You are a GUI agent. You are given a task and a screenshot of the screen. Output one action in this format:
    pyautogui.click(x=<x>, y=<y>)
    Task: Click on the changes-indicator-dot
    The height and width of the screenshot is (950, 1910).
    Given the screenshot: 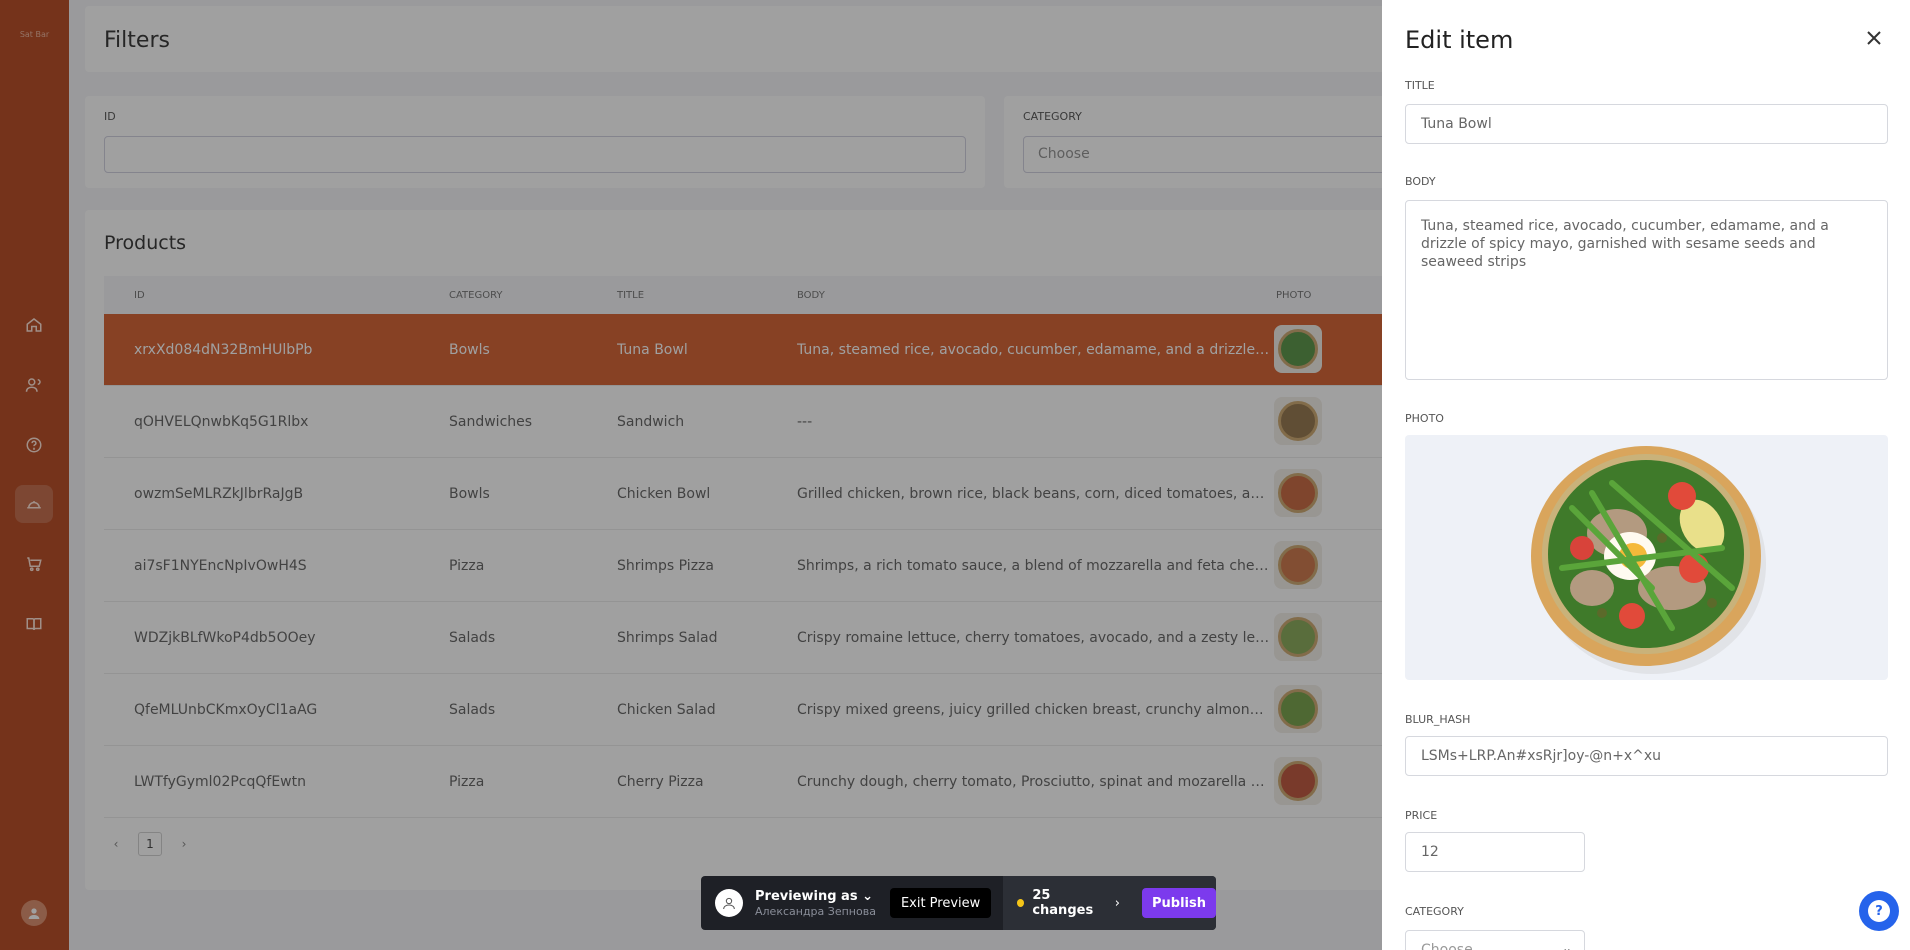 What is the action you would take?
    pyautogui.click(x=1021, y=903)
    